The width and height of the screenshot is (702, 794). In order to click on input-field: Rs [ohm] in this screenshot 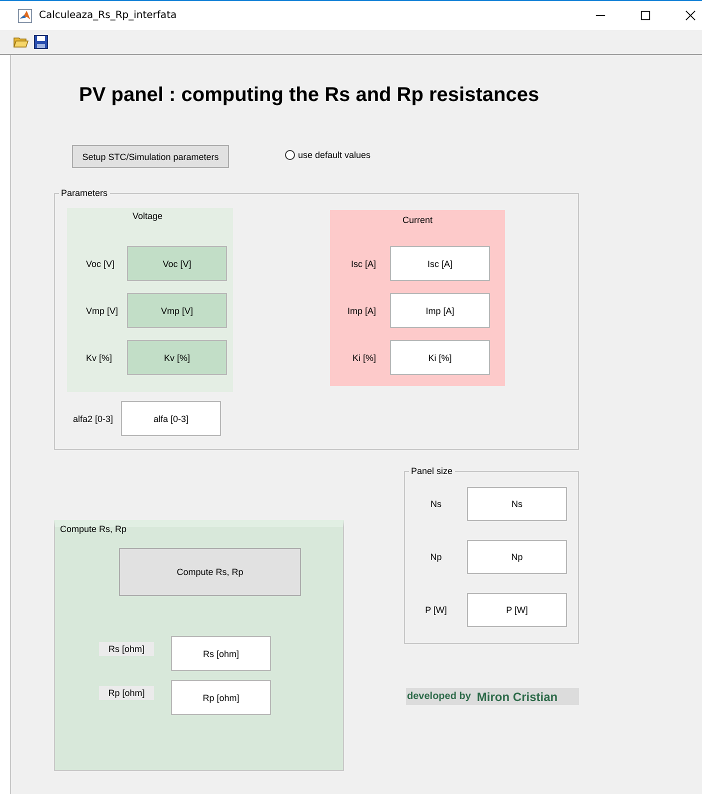, I will do `click(221, 653)`.